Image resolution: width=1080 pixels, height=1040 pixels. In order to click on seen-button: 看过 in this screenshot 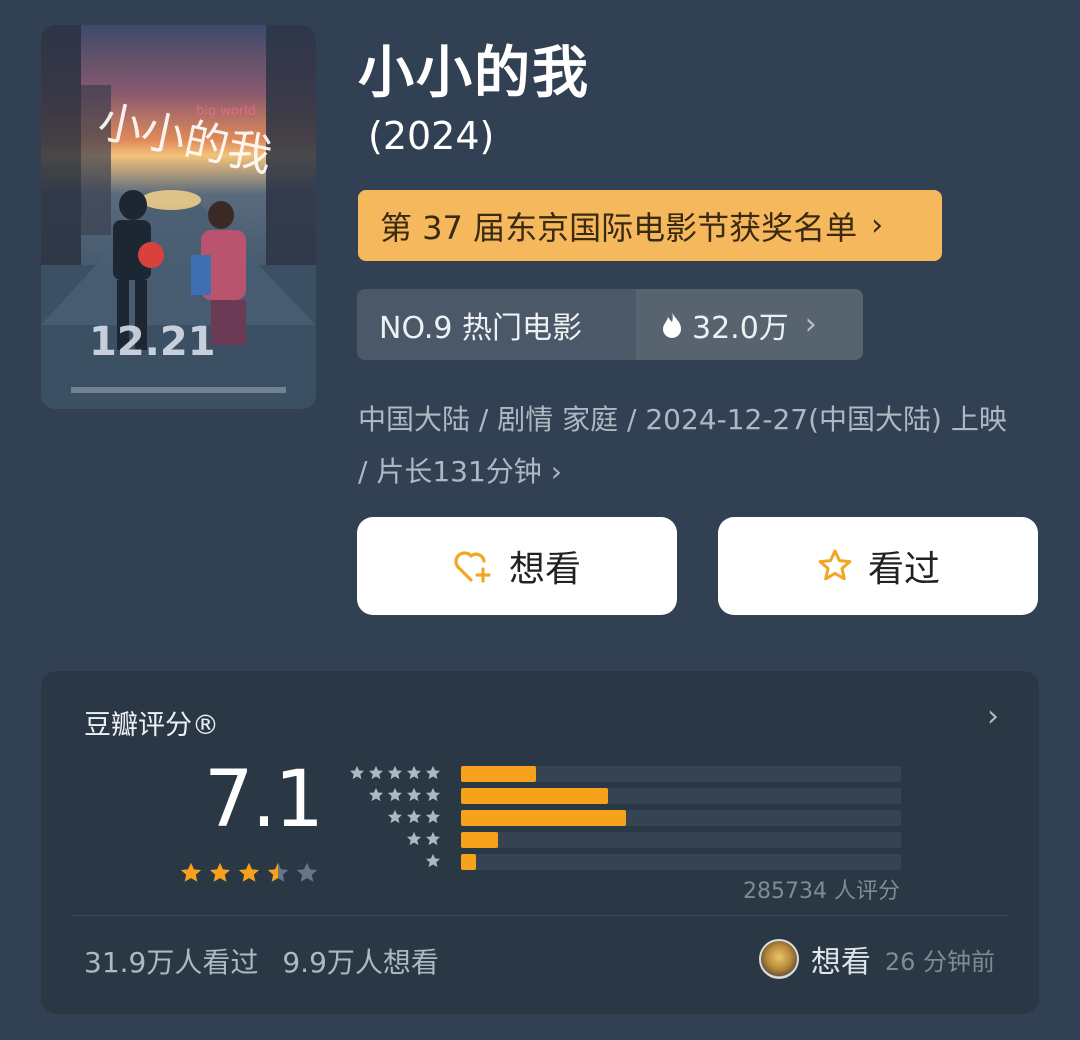, I will do `click(878, 566)`.